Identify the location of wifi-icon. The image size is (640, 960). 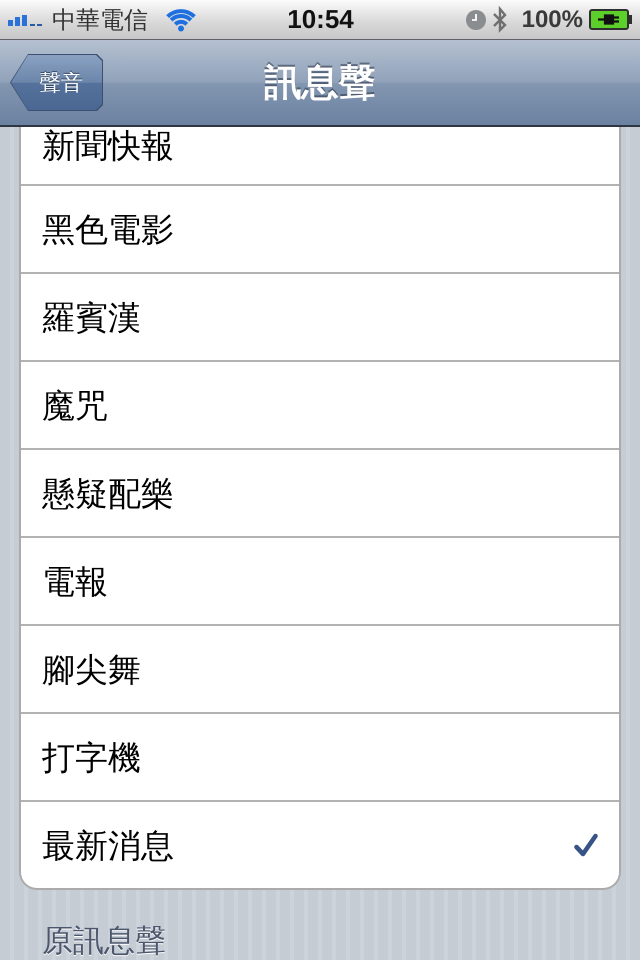
(181, 20).